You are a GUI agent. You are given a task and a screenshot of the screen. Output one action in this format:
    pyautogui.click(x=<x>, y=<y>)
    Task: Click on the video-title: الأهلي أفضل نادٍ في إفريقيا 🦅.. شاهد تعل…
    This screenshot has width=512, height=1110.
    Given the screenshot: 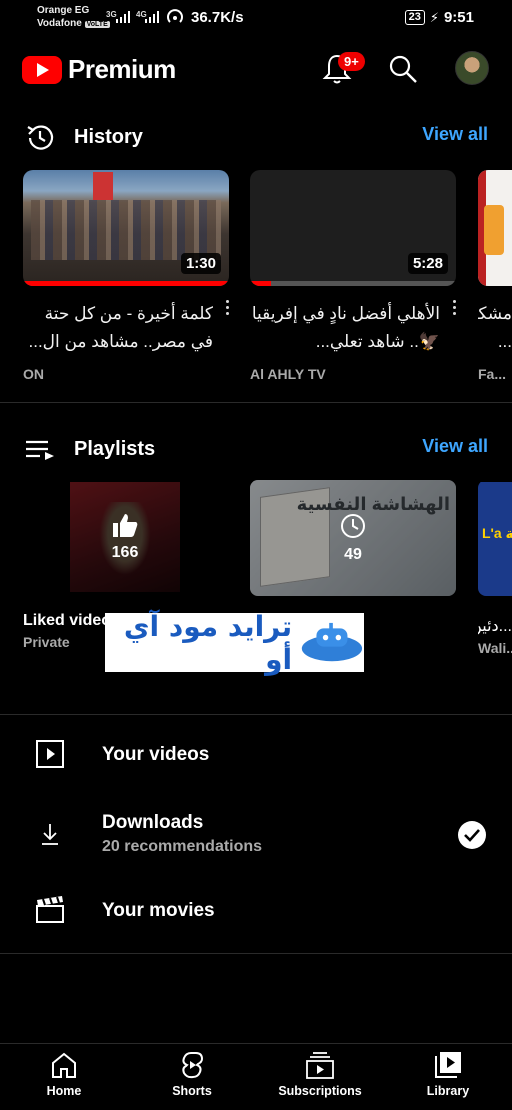 What is the action you would take?
    pyautogui.click(x=345, y=327)
    